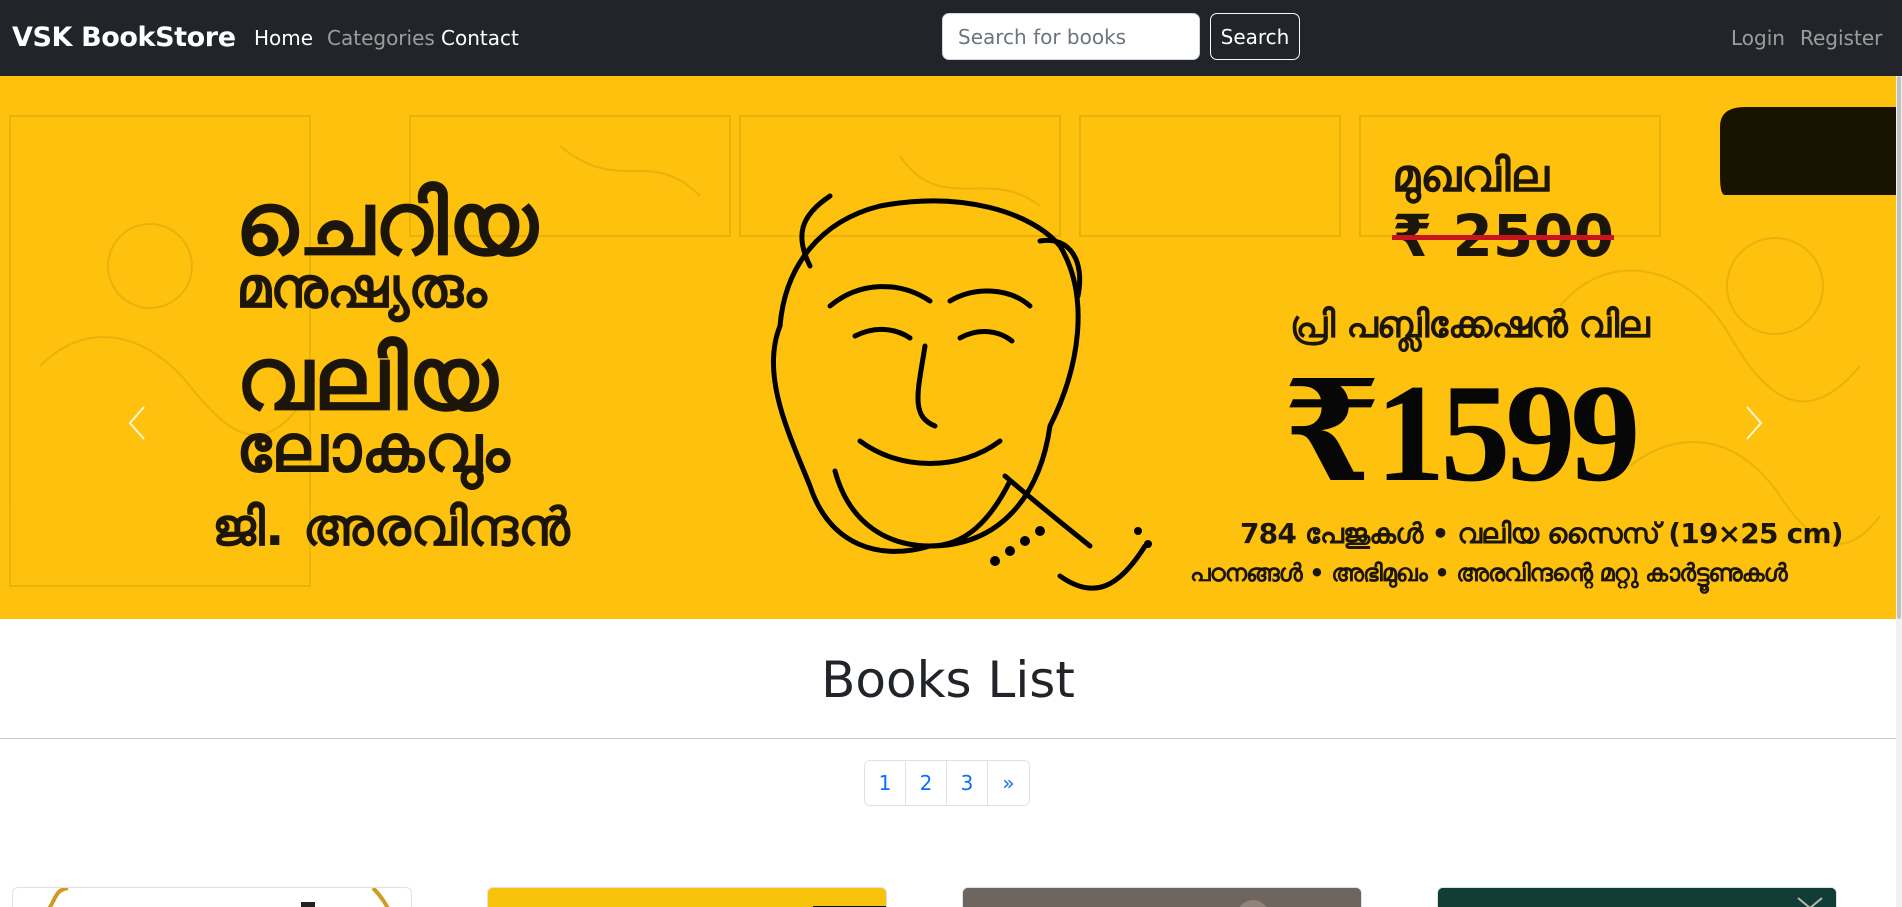  Describe the element at coordinates (1542, 533) in the screenshot. I see `hero-details-line1: 784 പേജുകൾ • വലിയ സൈസ് (19×25 cm)` at that location.